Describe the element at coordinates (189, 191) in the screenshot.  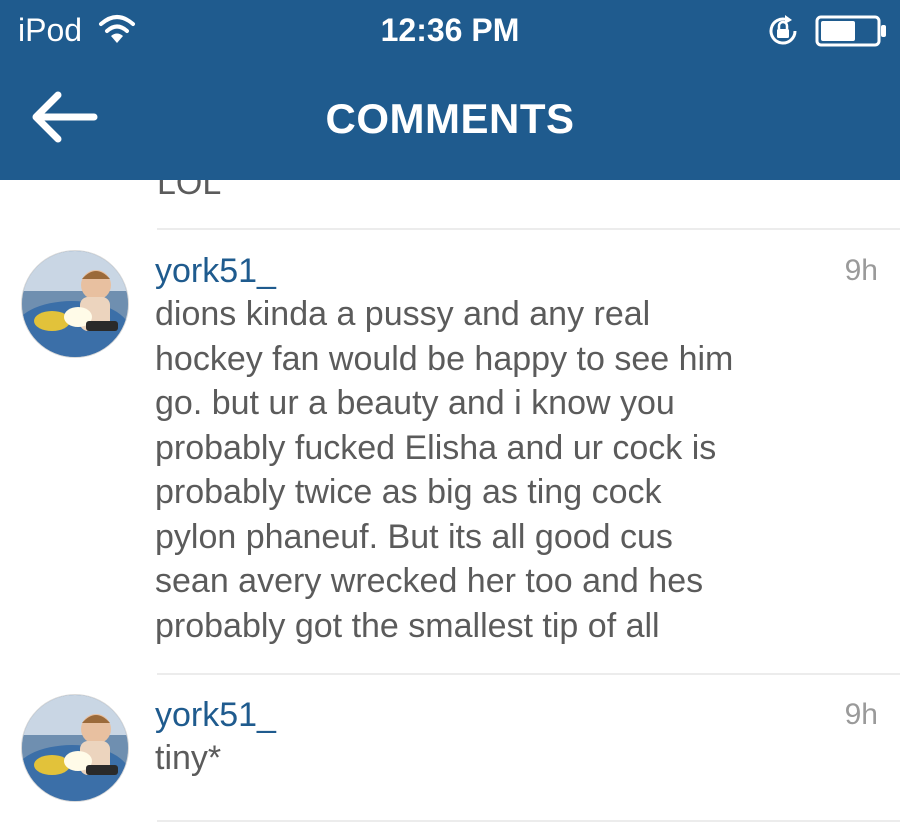
I see `previous-comment-text: LOL` at that location.